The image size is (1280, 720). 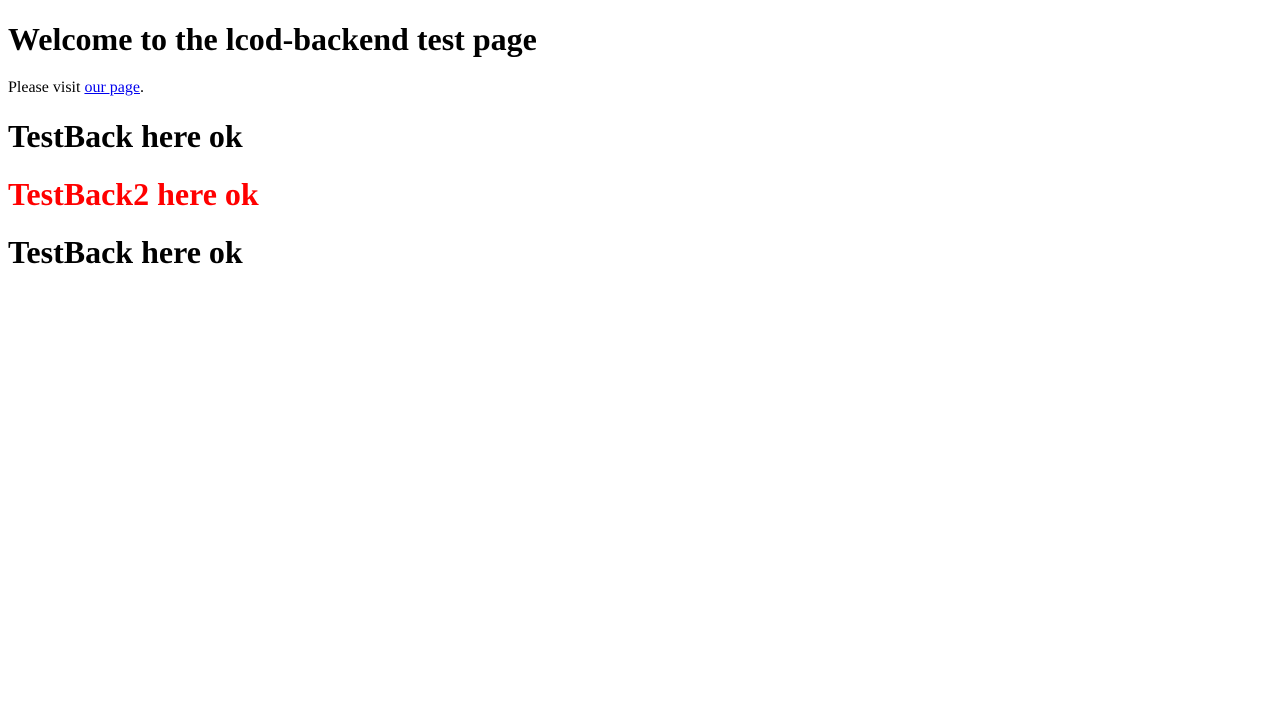 What do you see at coordinates (141, 87) in the screenshot?
I see `visit-suffix-text: .` at bounding box center [141, 87].